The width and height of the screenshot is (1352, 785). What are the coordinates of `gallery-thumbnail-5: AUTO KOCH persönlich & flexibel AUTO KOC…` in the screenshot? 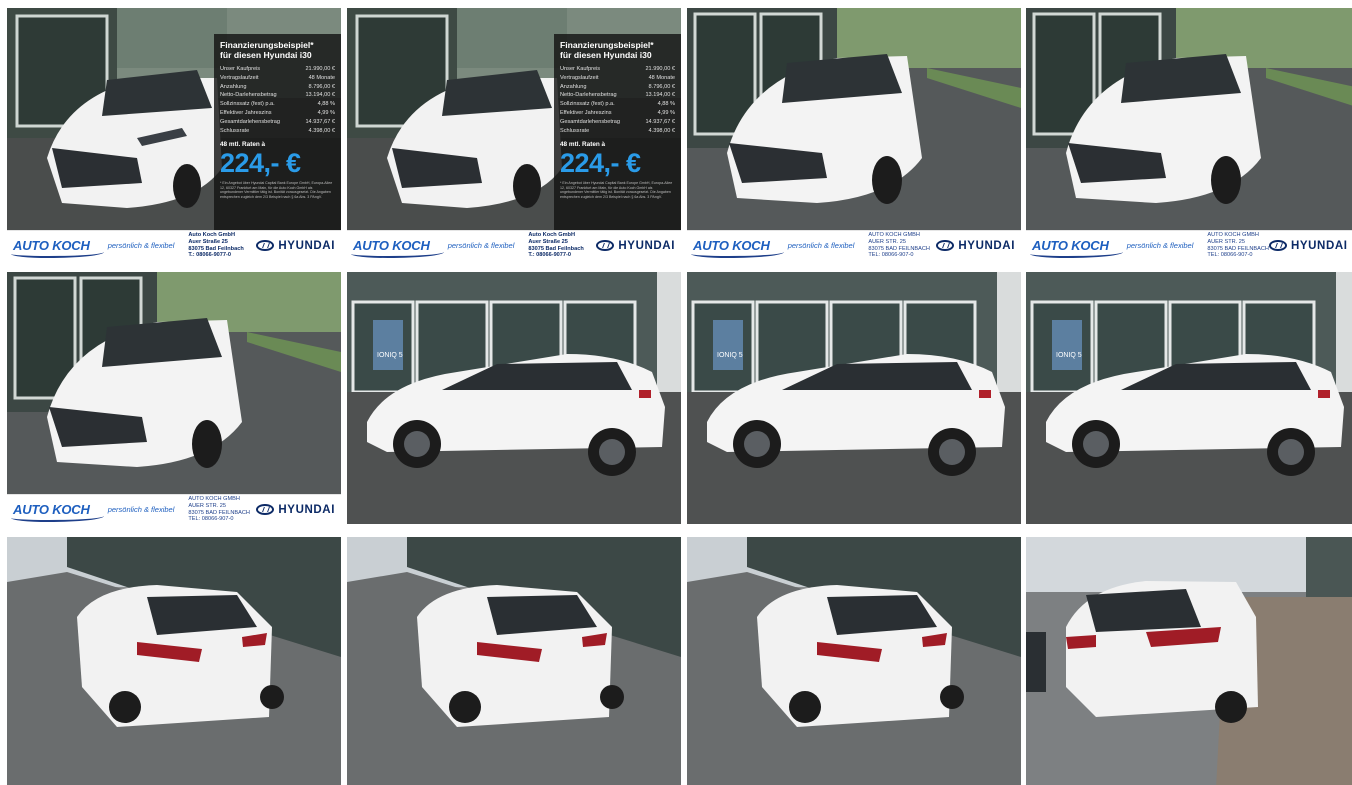 It's located at (174, 398).